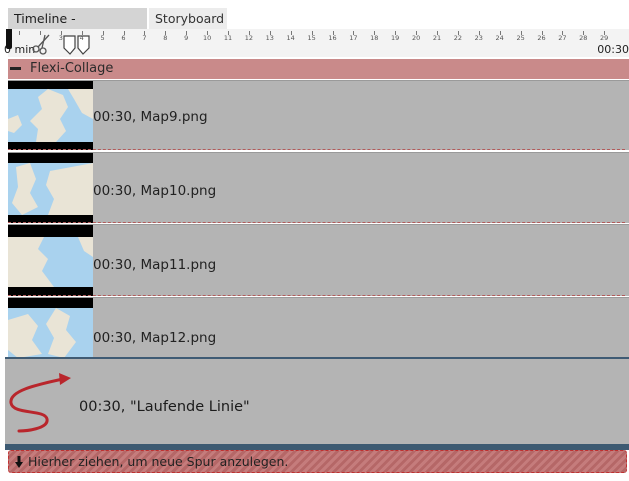  I want to click on ruler-tick-label: 13, so click(269, 38).